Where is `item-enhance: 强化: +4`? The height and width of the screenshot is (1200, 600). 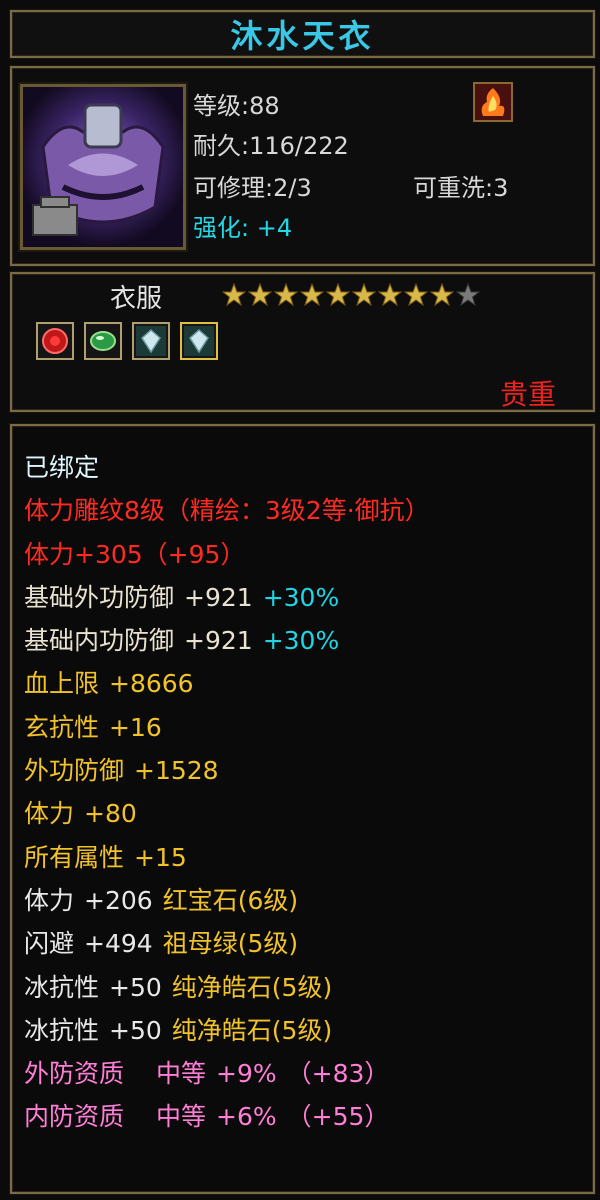 item-enhance: 强化: +4 is located at coordinates (242, 225).